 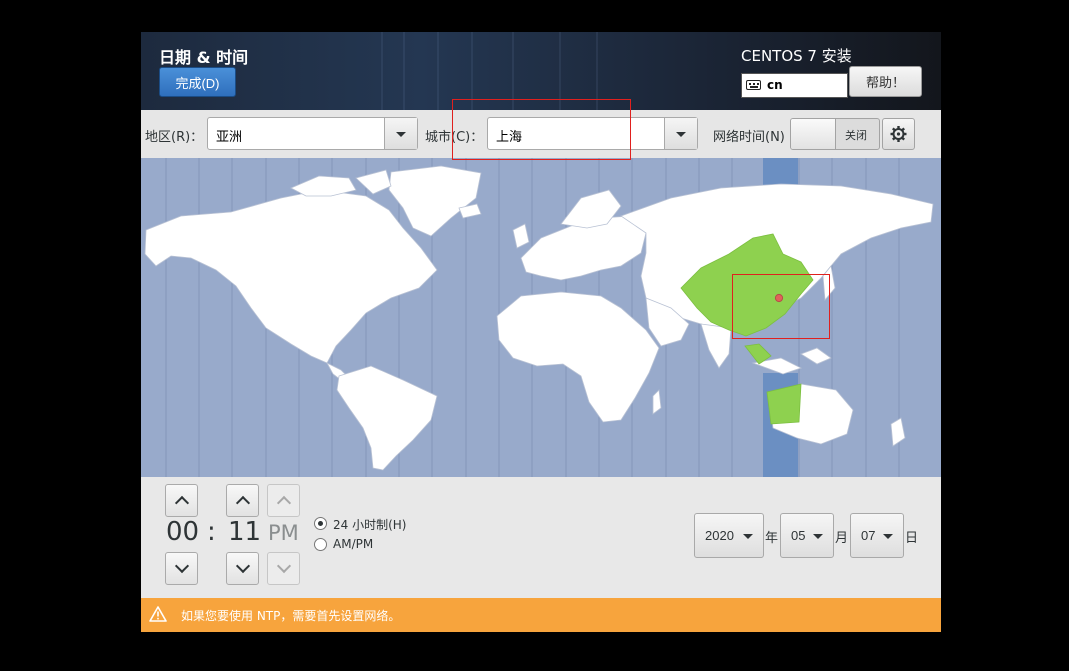 I want to click on day-value: 07, so click(x=868, y=535).